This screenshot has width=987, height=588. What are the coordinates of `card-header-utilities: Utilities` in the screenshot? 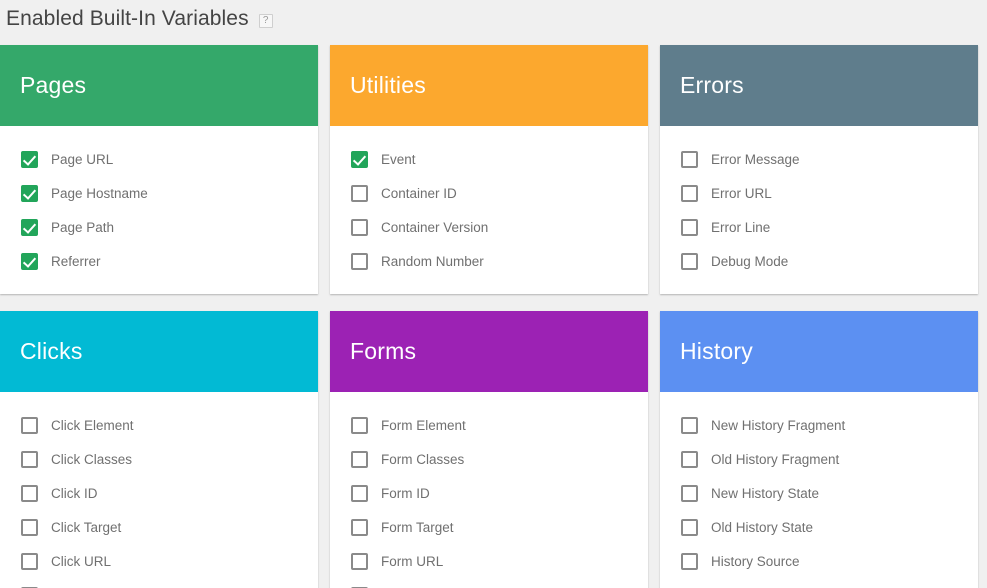 It's located at (489, 85).